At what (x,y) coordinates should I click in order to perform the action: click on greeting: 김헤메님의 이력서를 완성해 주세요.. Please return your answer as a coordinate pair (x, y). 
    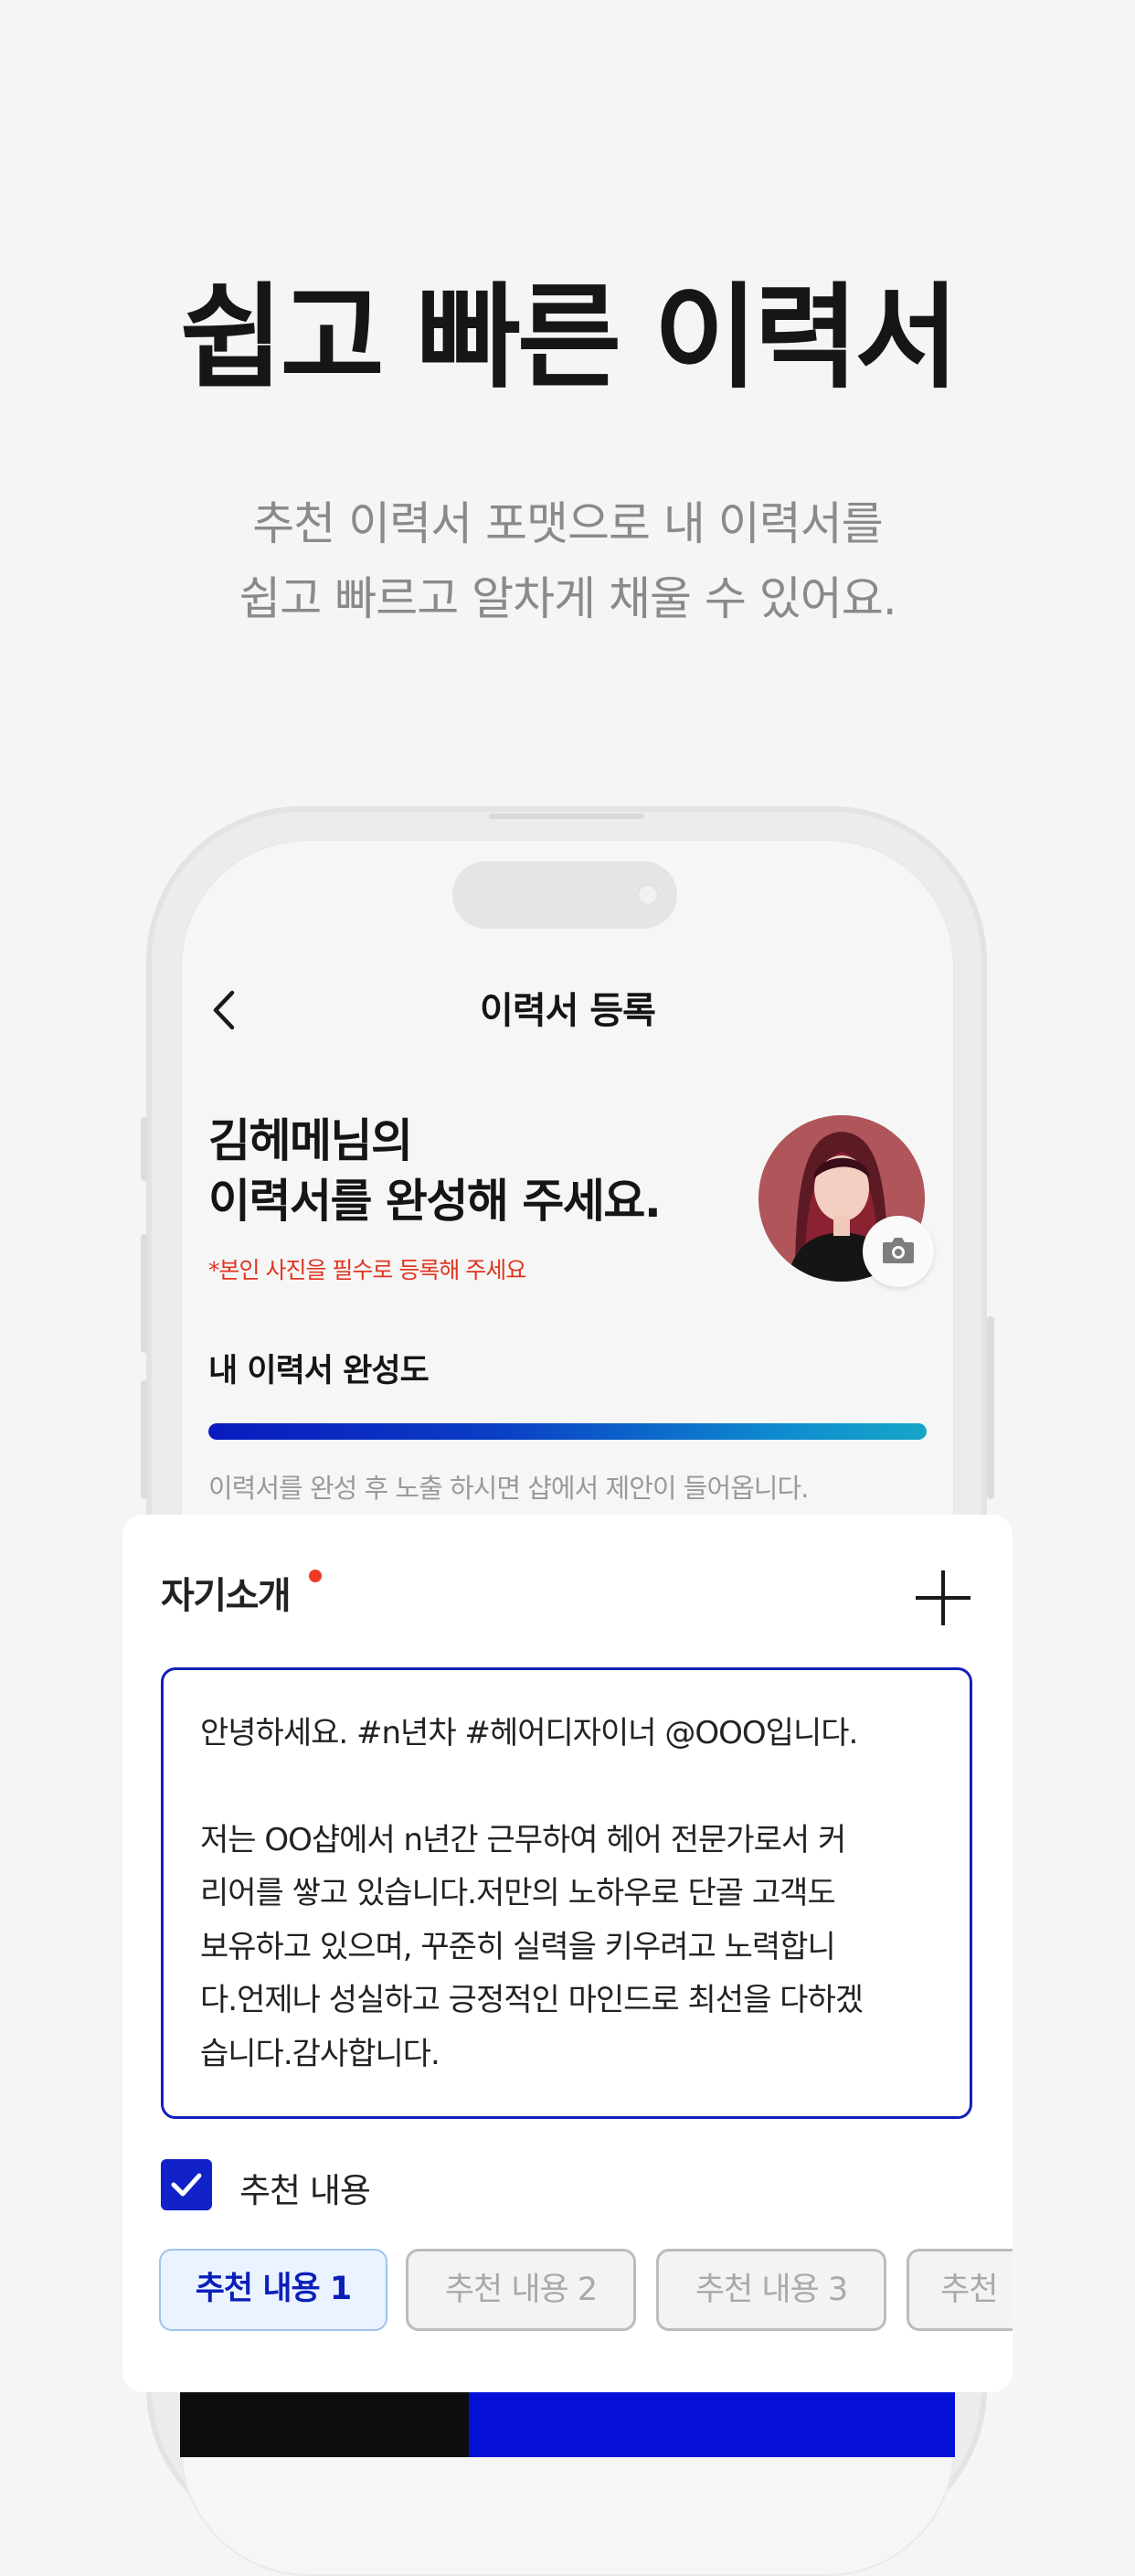
    Looking at the image, I should click on (435, 1171).